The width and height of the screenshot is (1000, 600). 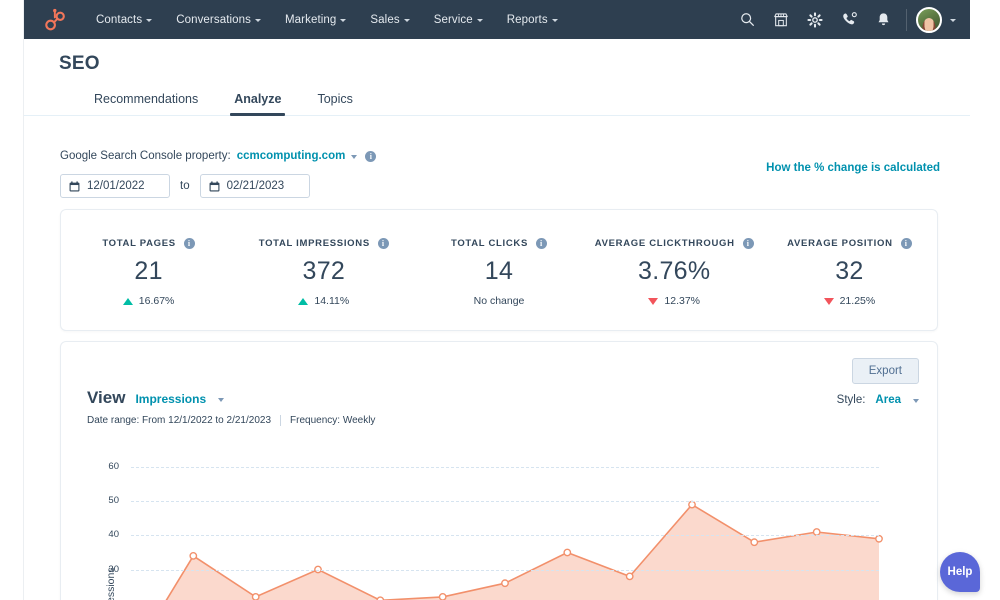 I want to click on gsc-property-value: ccmcomputing.com, so click(x=291, y=156).